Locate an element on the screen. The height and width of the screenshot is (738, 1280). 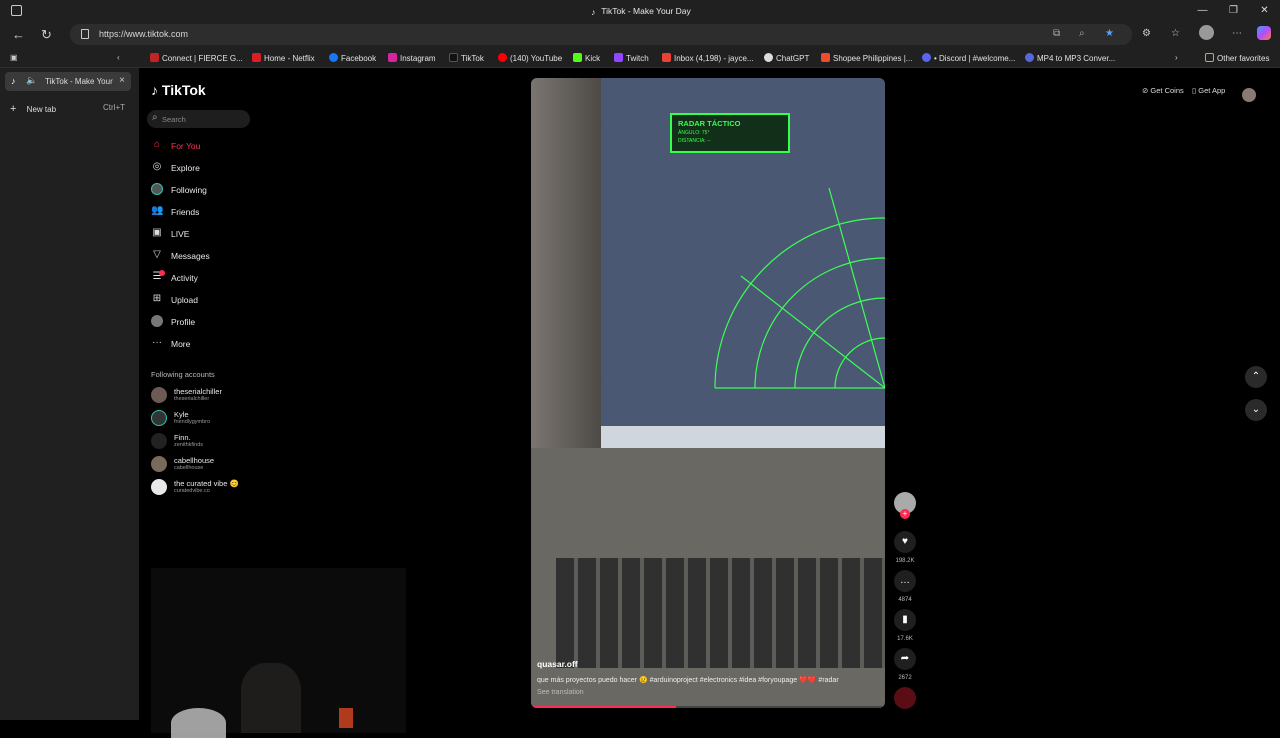
favorite-star-icon: ★ is located at coordinates (1109, 33).